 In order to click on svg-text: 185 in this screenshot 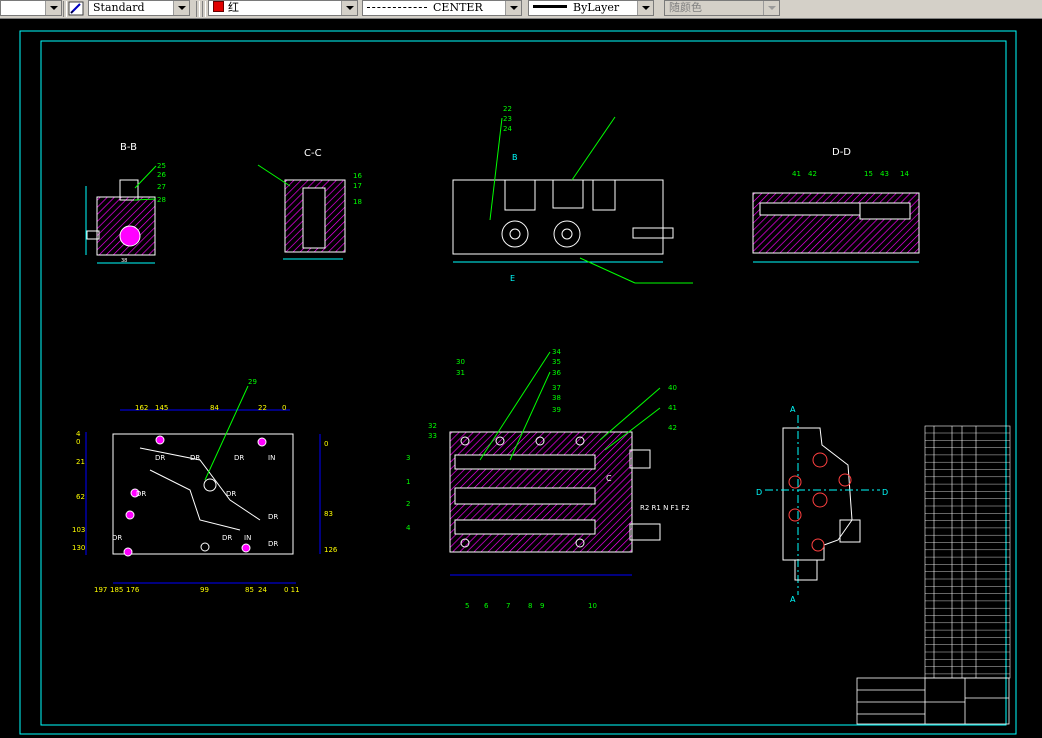, I will do `click(116, 590)`.